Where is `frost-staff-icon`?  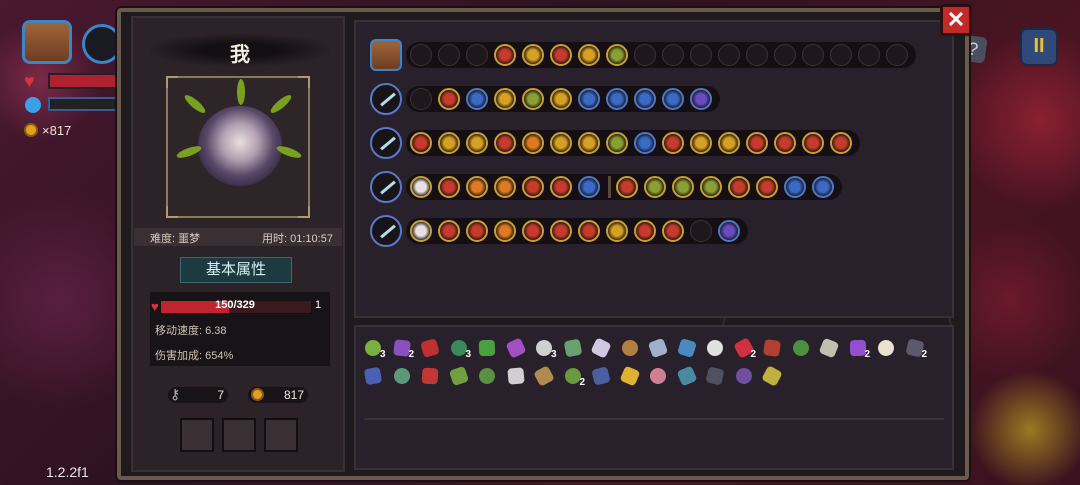 frost-staff-icon is located at coordinates (386, 187).